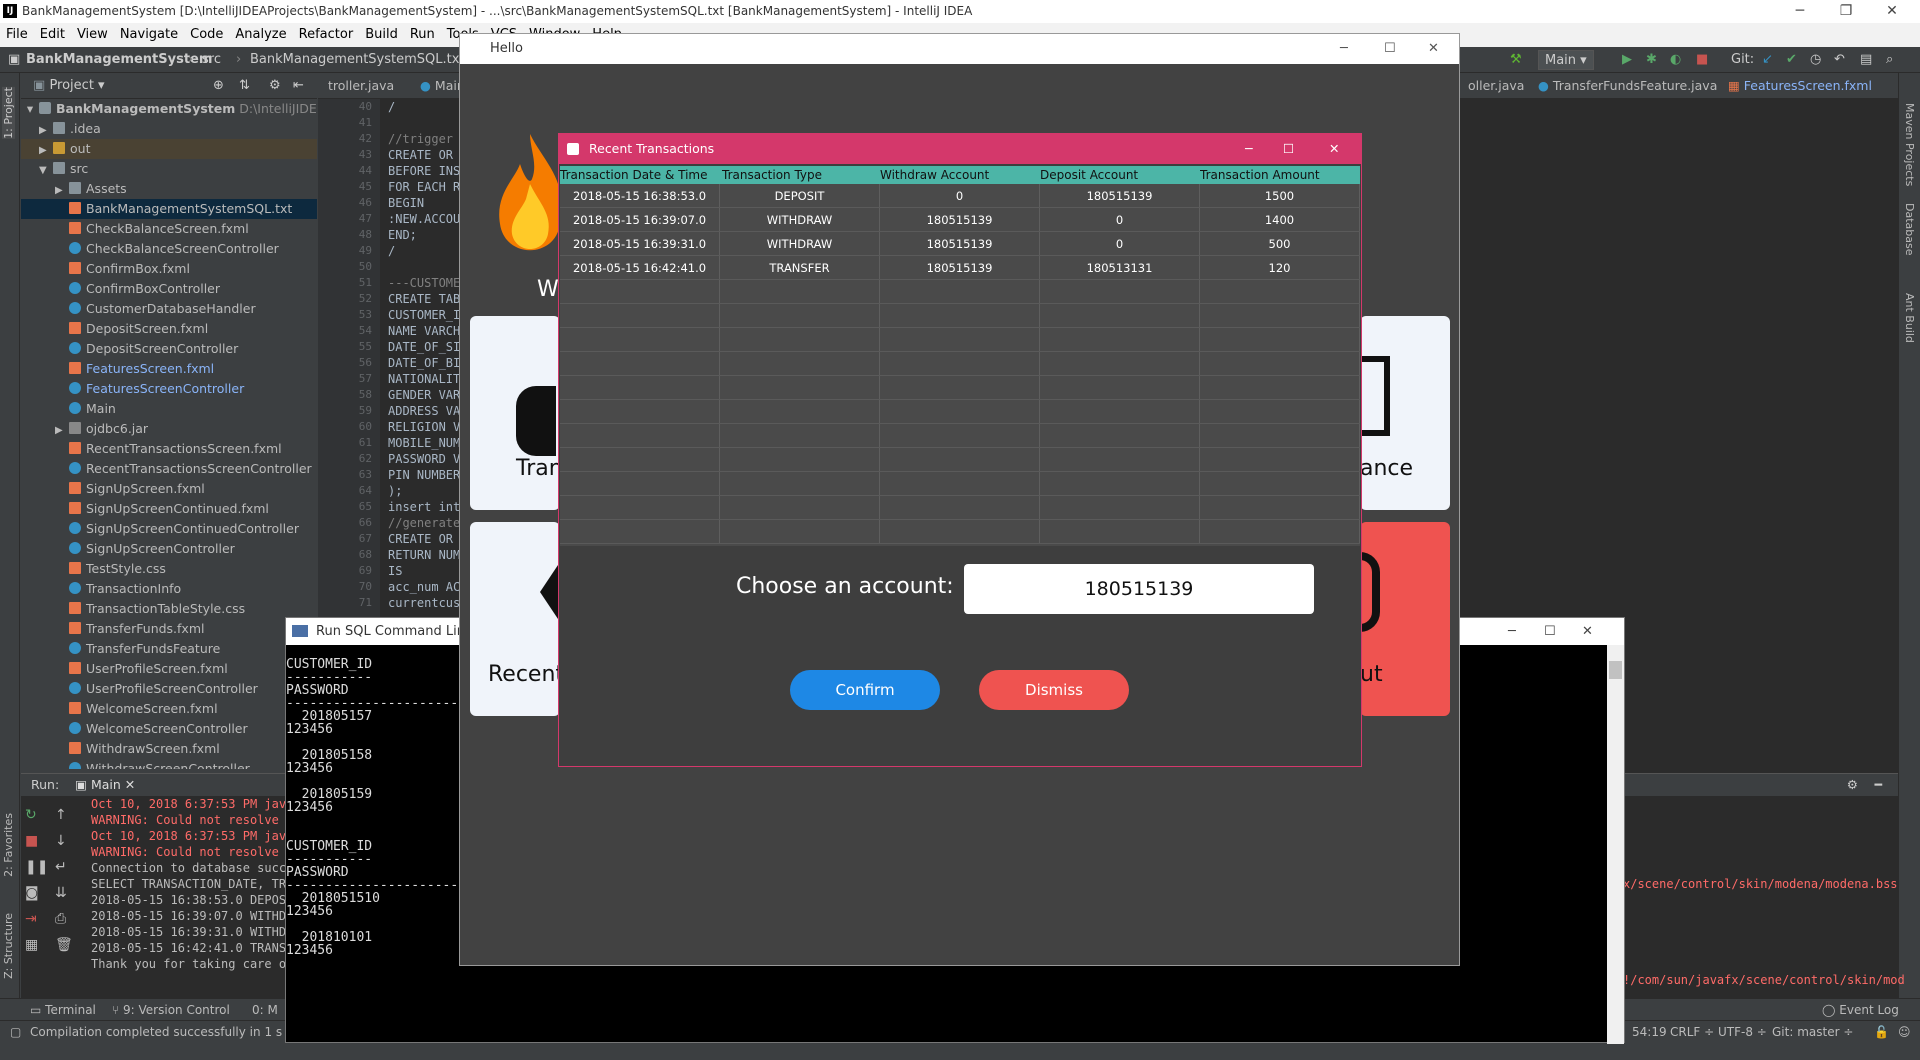  Describe the element at coordinates (169, 709) in the screenshot. I see `tree-item: WelcomeScreen.fxml` at that location.